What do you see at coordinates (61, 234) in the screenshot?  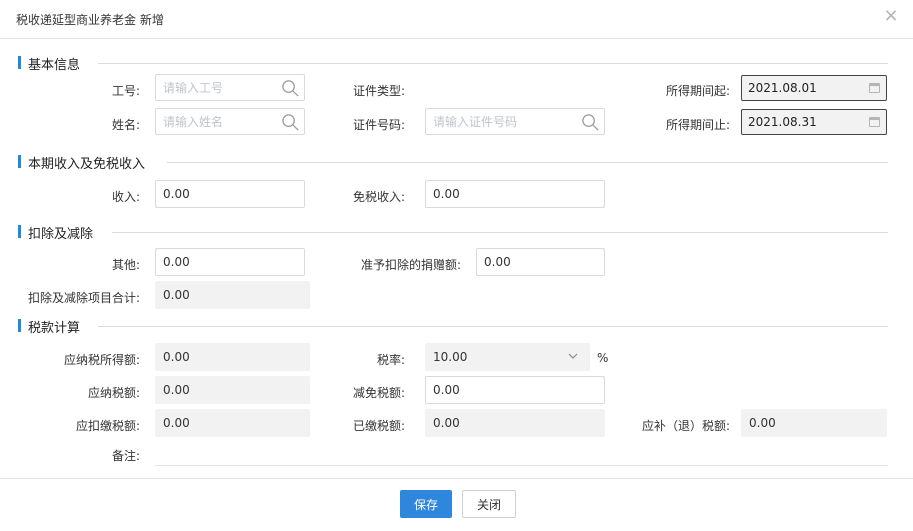 I see `section-title-deduct: 扣除及减除` at bounding box center [61, 234].